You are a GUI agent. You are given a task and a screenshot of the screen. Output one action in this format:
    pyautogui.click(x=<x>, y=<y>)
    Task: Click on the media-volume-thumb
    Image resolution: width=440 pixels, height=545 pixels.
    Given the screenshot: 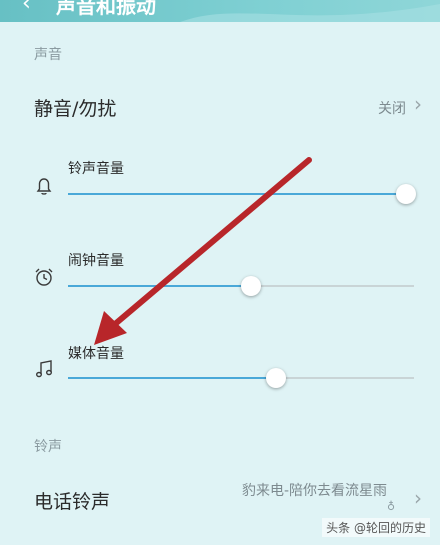 What is the action you would take?
    pyautogui.click(x=275, y=378)
    